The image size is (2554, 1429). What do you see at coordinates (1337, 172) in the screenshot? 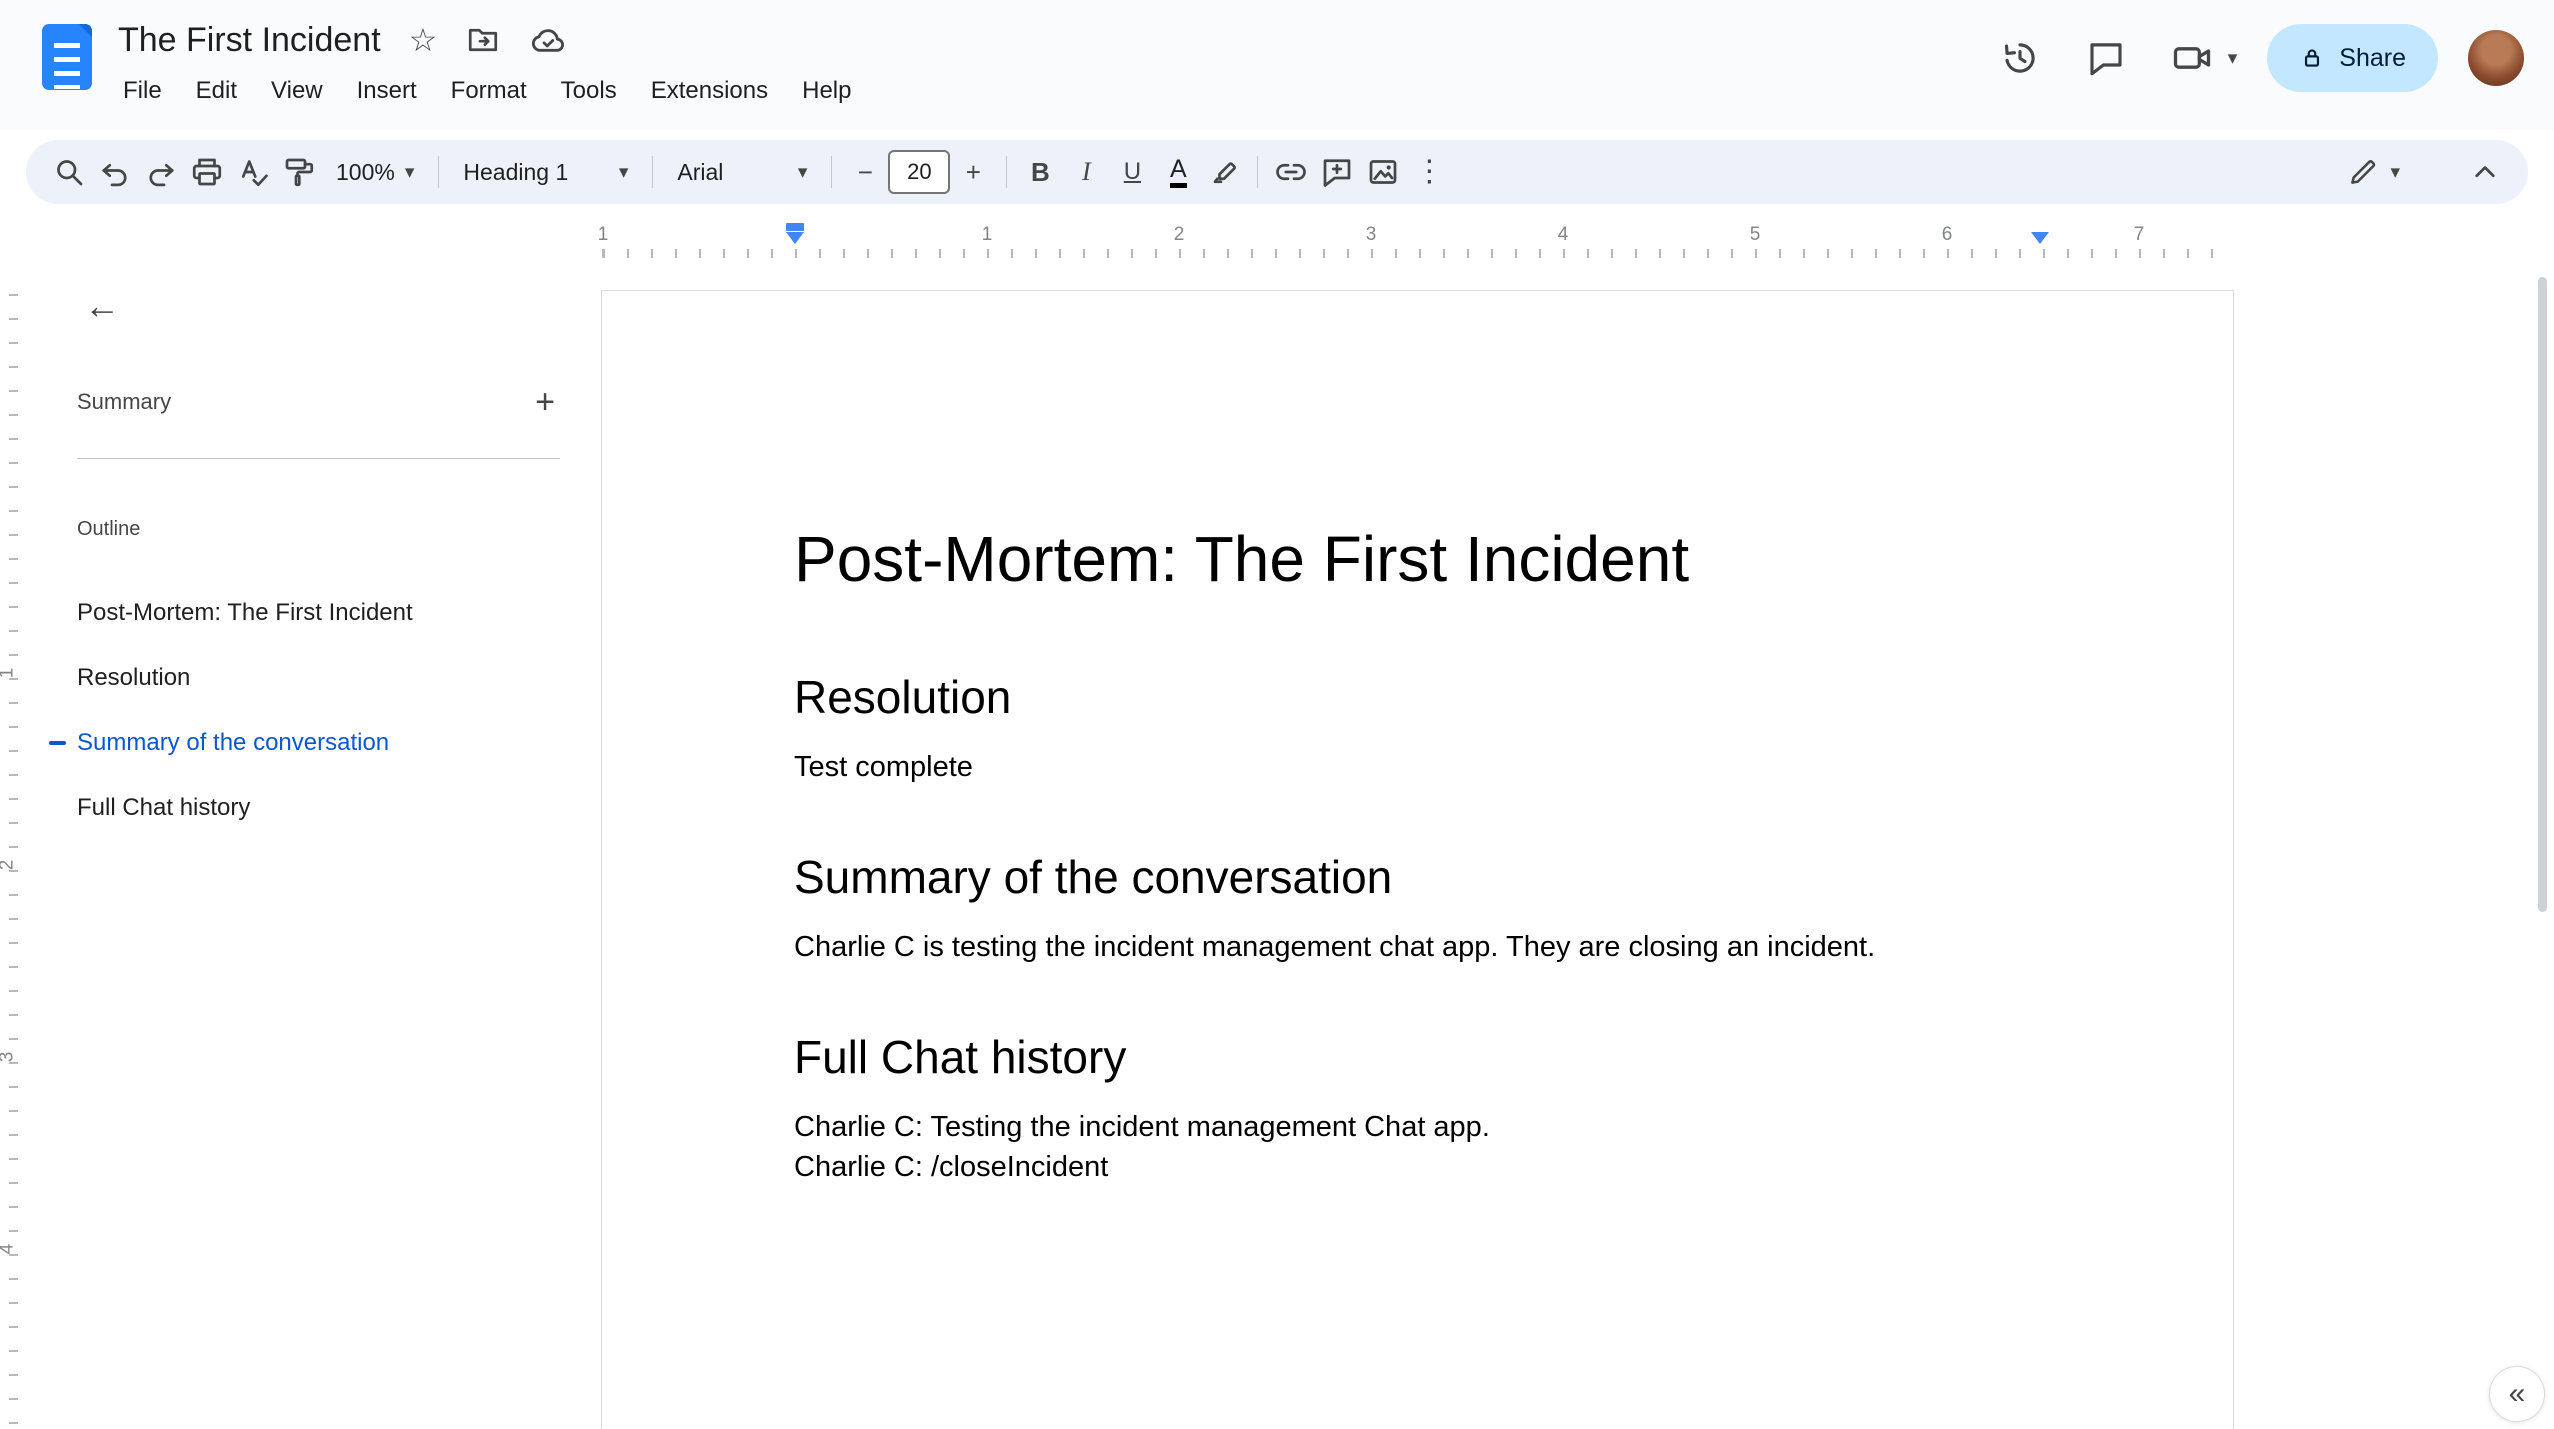
I see `add-comment-icon` at bounding box center [1337, 172].